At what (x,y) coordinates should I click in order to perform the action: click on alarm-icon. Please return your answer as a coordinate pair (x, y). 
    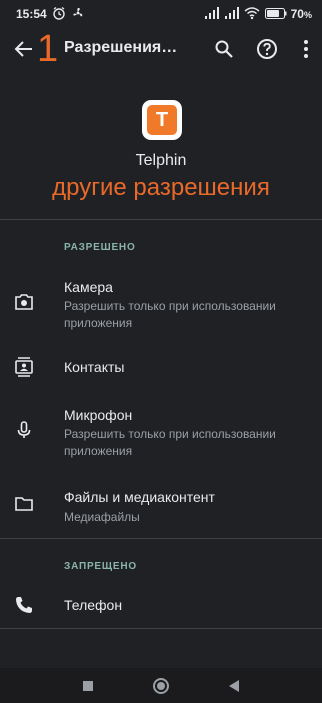
    Looking at the image, I should click on (59, 13).